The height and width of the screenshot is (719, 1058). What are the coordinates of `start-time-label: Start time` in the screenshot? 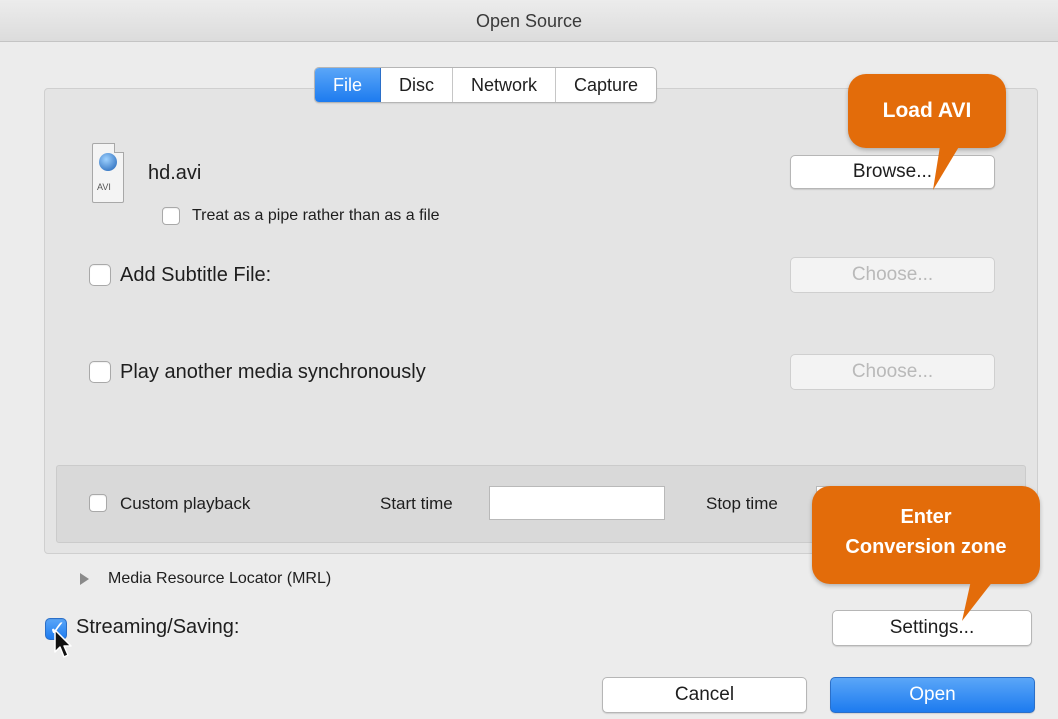 It's located at (416, 503).